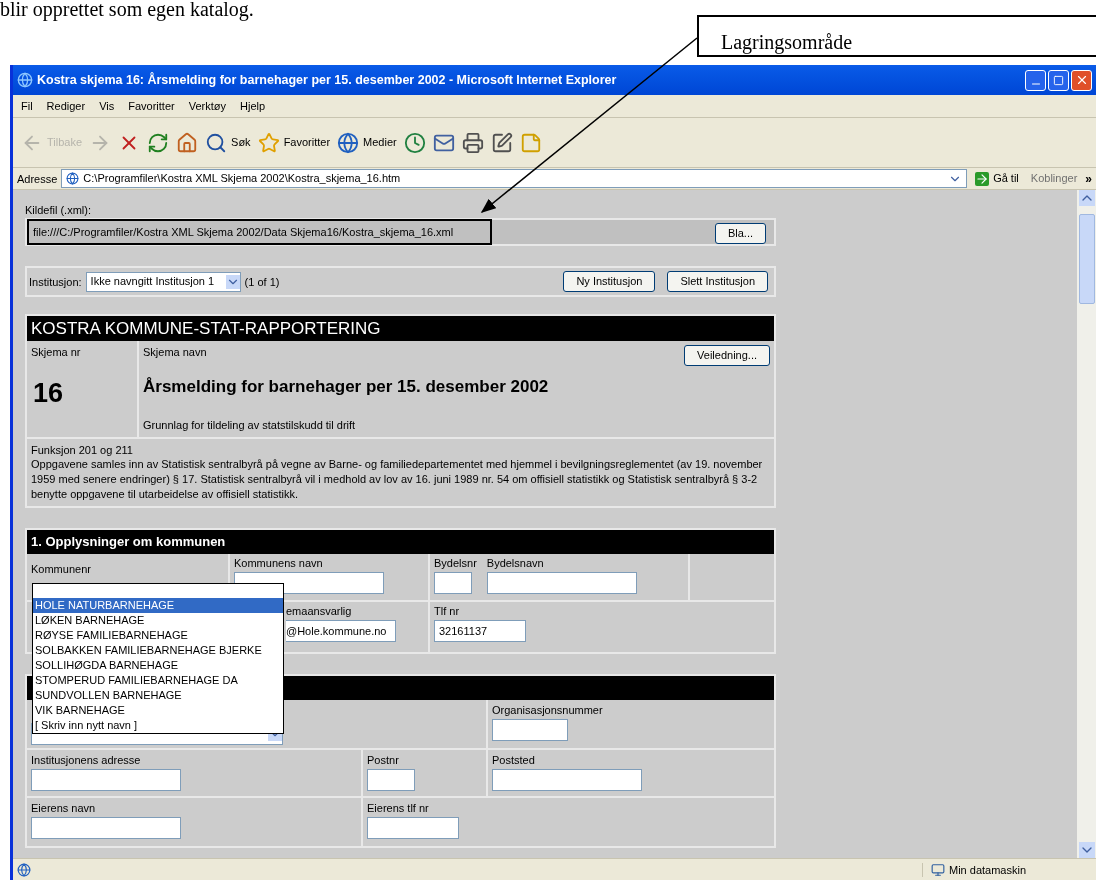 This screenshot has height=880, width=1096. I want to click on menu-item: Vis, so click(107, 106).